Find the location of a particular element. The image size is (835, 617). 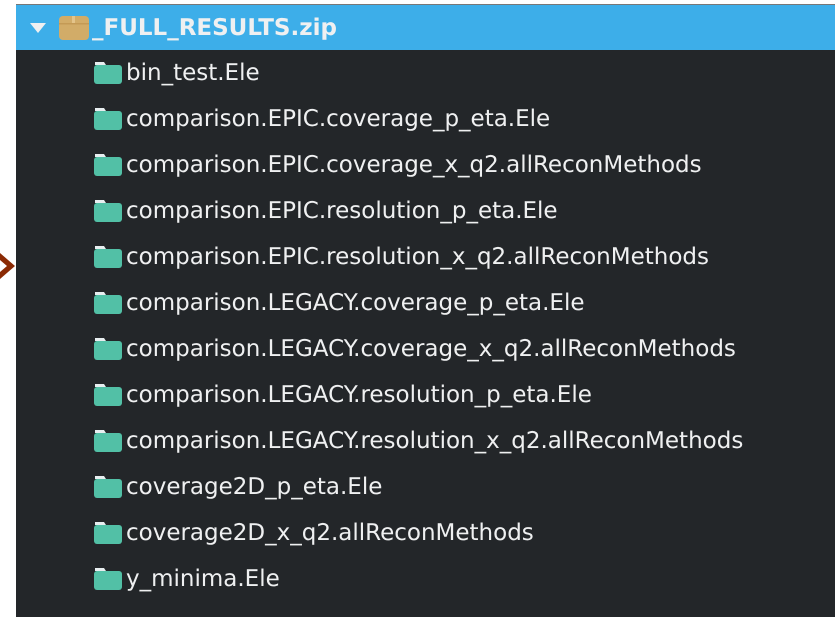

chevron-icon is located at coordinates (7, 266).